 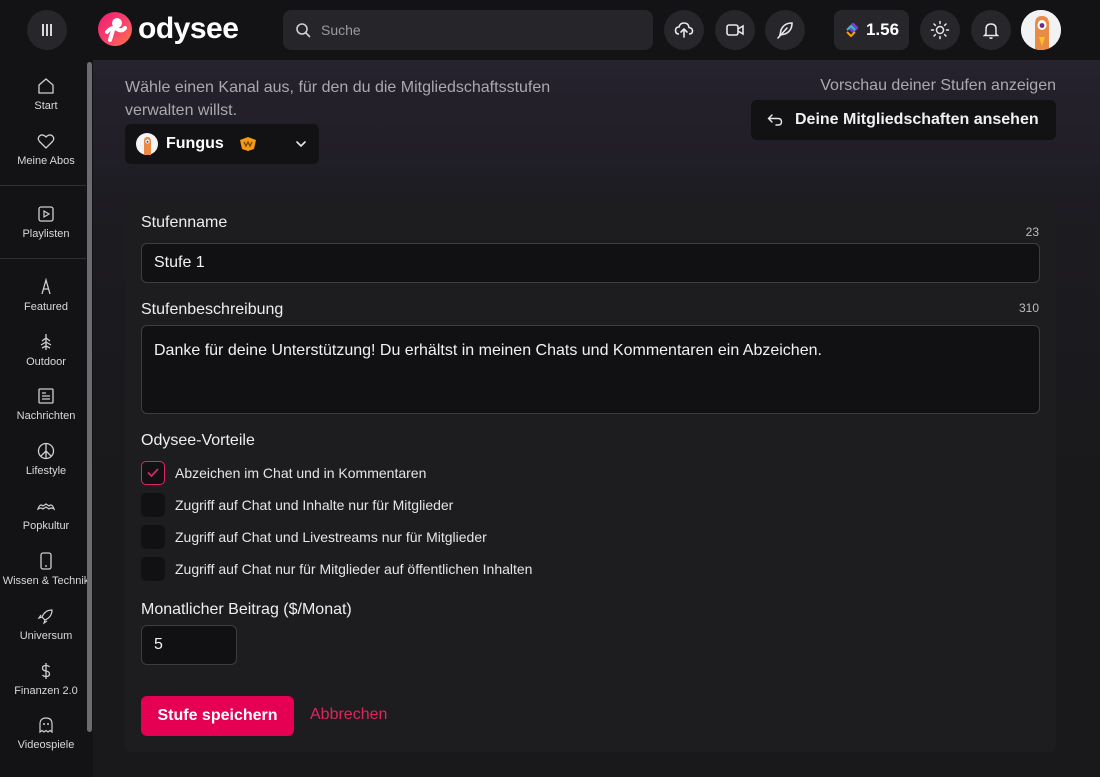 I want to click on sidebar-item-wissen-technik: Wissen & Technik, so click(x=46, y=569).